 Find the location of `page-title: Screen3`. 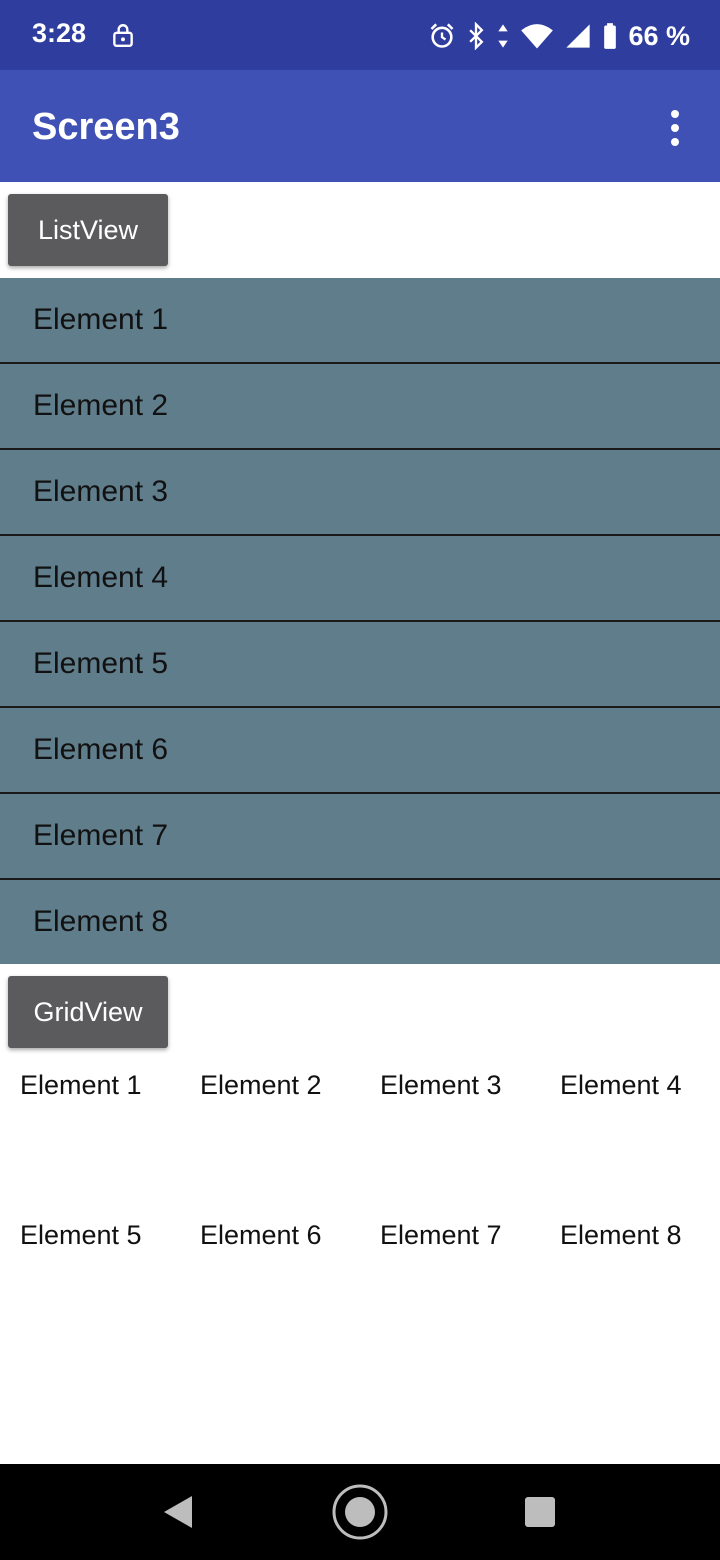

page-title: Screen3 is located at coordinates (106, 127).